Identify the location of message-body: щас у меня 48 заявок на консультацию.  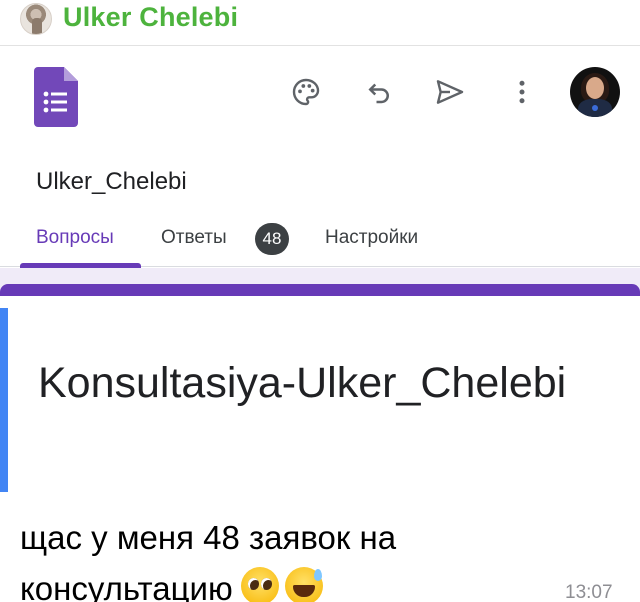
(208, 560).